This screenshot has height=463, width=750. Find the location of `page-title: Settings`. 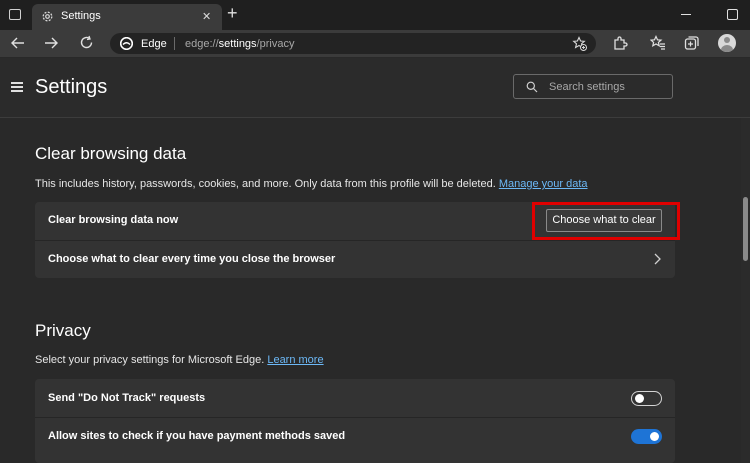

page-title: Settings is located at coordinates (71, 87).